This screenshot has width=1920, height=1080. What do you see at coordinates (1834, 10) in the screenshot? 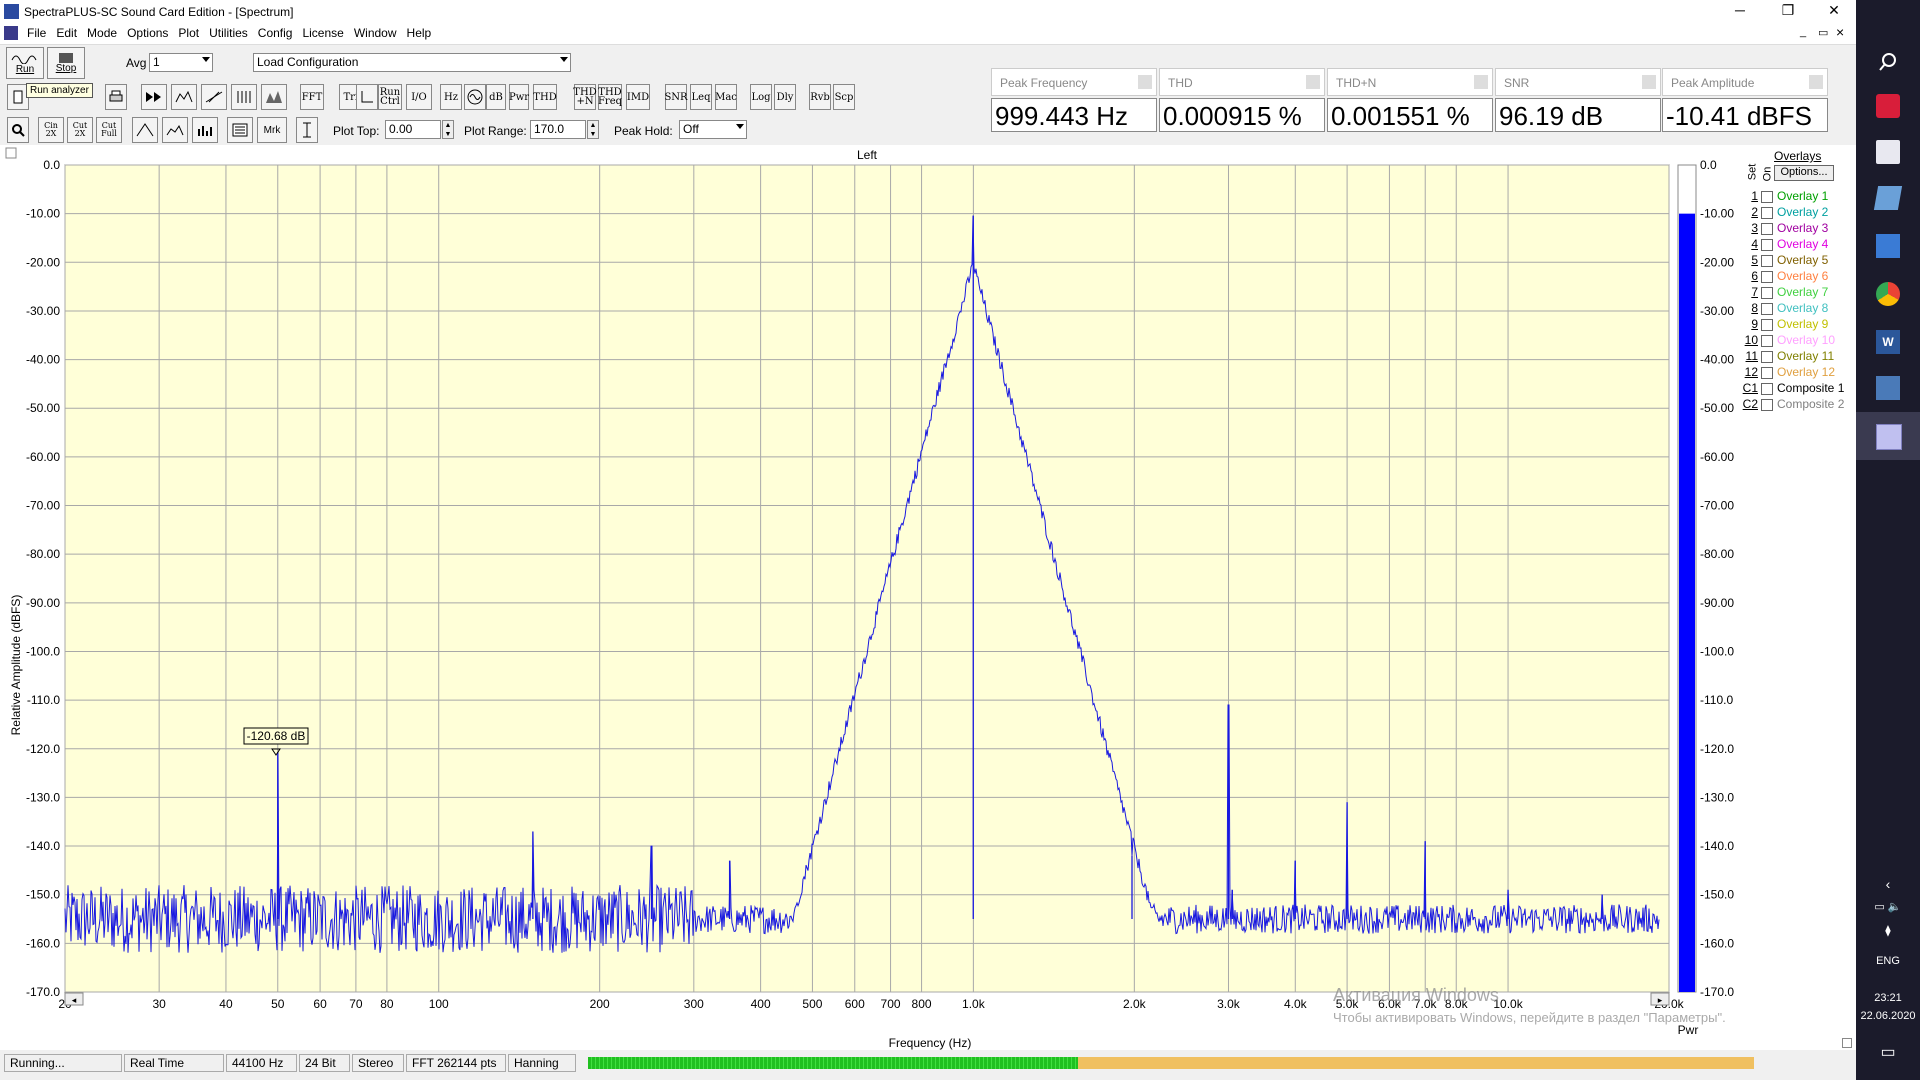
I see `close-button: ✕` at bounding box center [1834, 10].